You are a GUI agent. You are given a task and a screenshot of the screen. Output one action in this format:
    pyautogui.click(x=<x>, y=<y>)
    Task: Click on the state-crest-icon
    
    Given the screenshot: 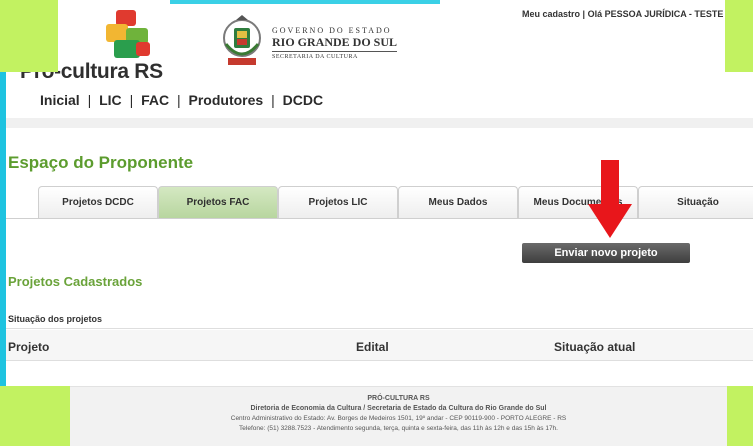 What is the action you would take?
    pyautogui.click(x=242, y=40)
    